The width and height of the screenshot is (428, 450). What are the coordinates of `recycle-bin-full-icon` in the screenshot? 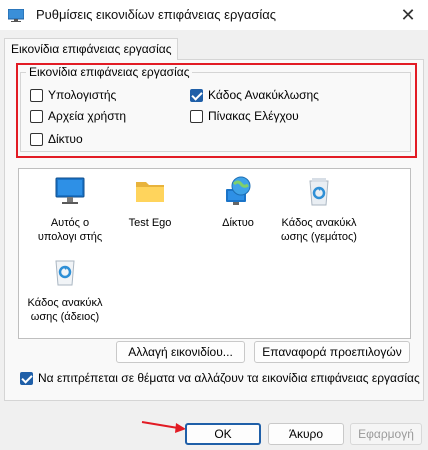 It's located at (319, 192).